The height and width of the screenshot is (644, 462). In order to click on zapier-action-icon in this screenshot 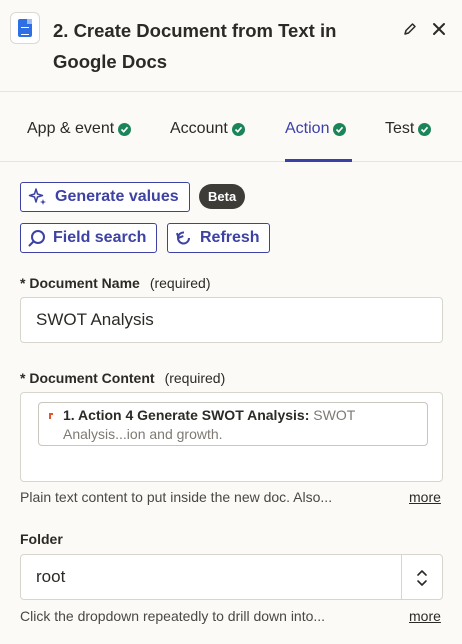, I will do `click(51, 416)`.